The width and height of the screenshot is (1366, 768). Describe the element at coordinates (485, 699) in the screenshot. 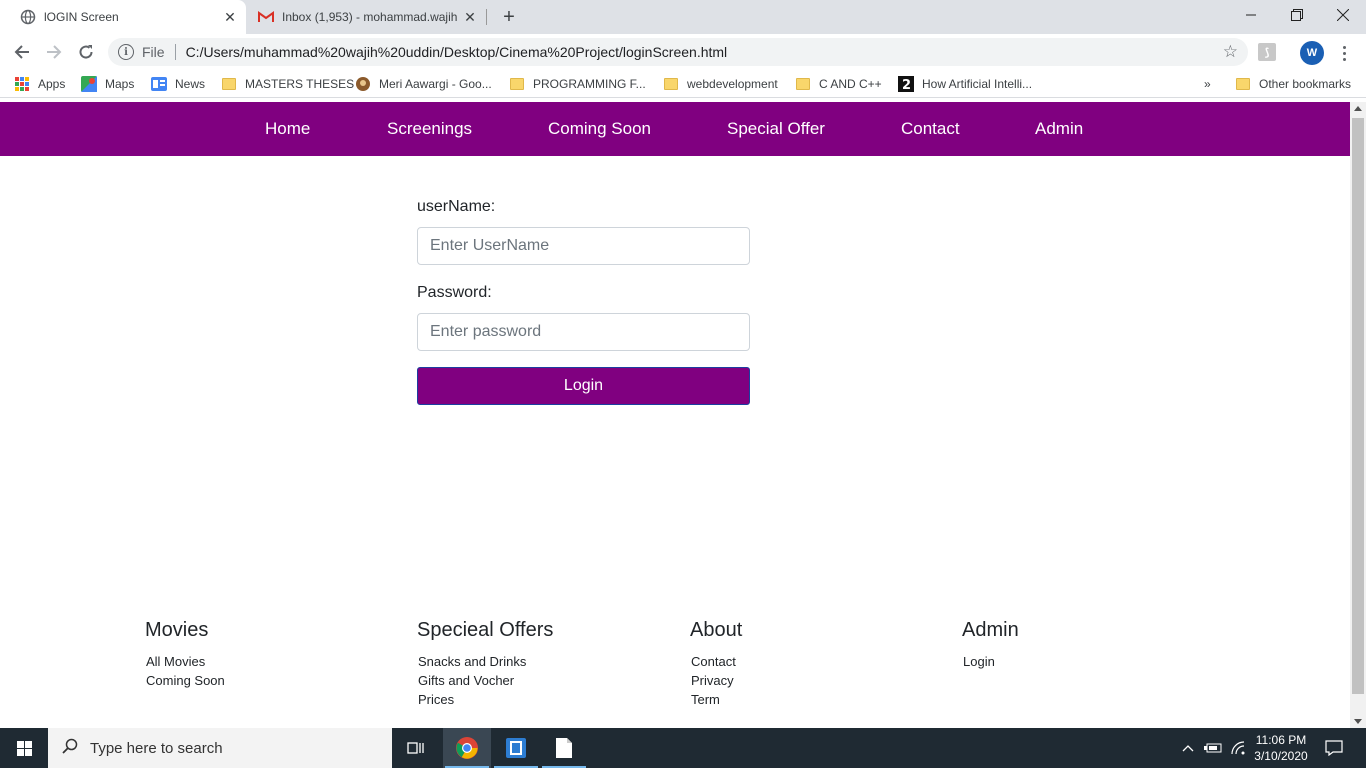

I see `footer-link-prices: Prices` at that location.